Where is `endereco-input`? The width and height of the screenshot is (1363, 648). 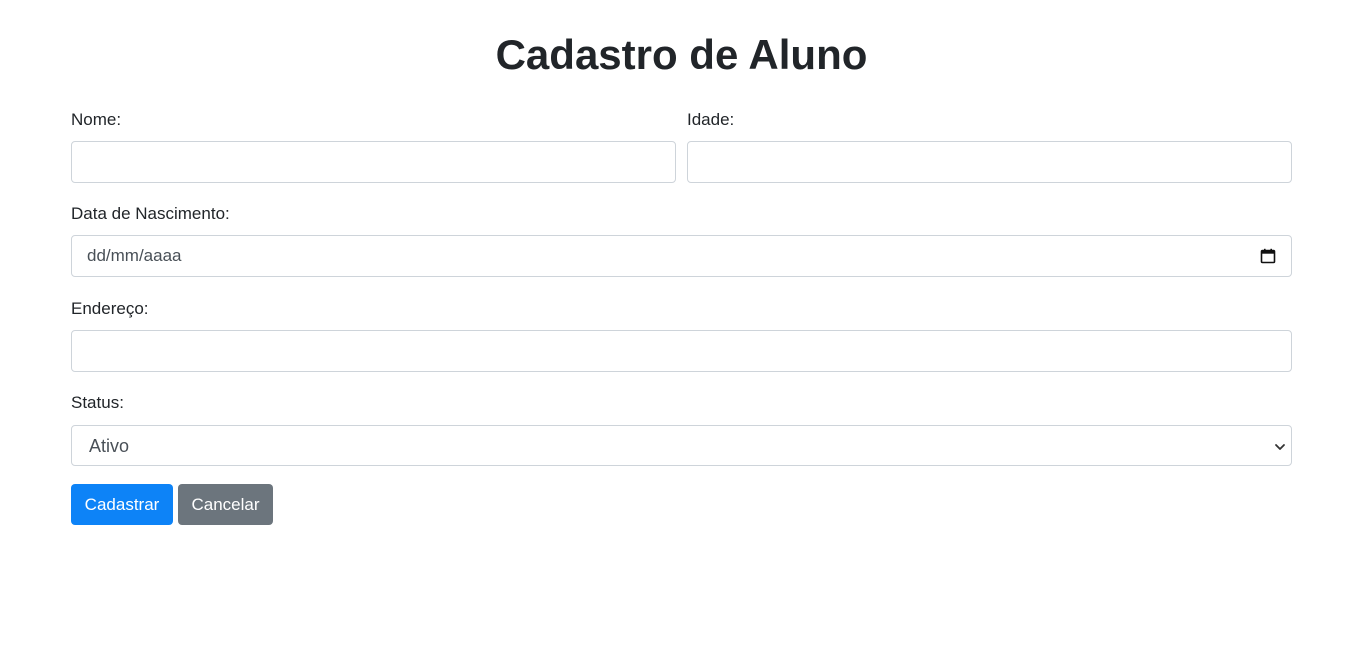 endereco-input is located at coordinates (681, 351).